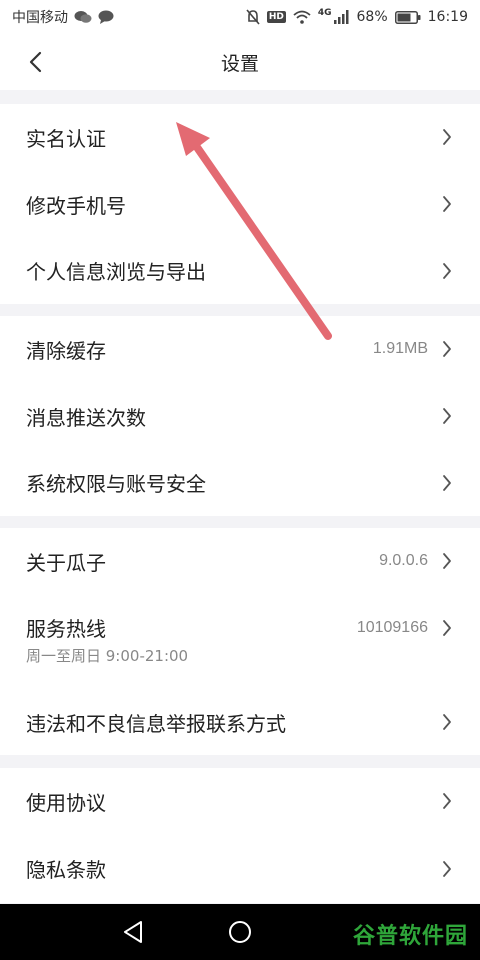 The height and width of the screenshot is (960, 480). What do you see at coordinates (240, 137) in the screenshot?
I see `setting-real-name-verification: 实名认证` at bounding box center [240, 137].